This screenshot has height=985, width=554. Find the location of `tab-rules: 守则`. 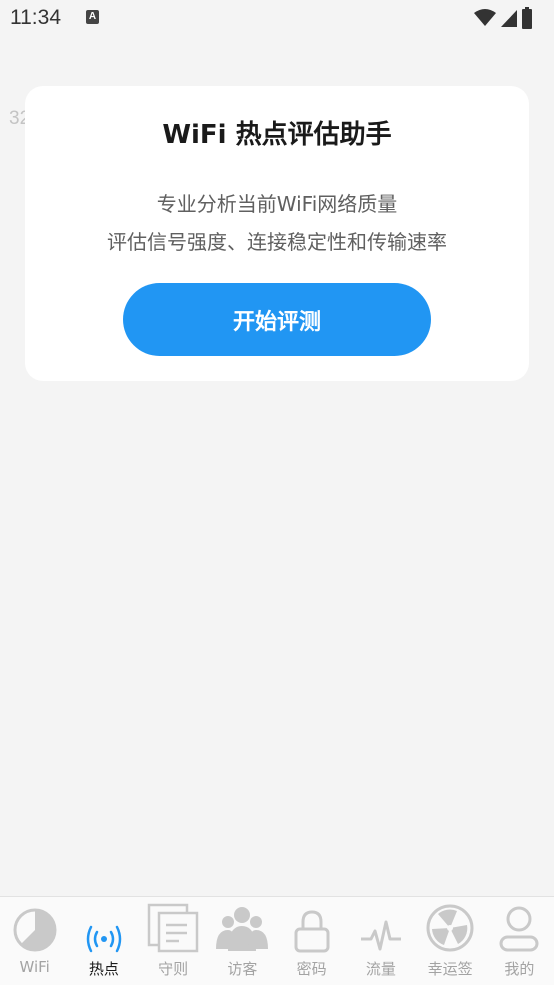

tab-rules: 守则 is located at coordinates (173, 941).